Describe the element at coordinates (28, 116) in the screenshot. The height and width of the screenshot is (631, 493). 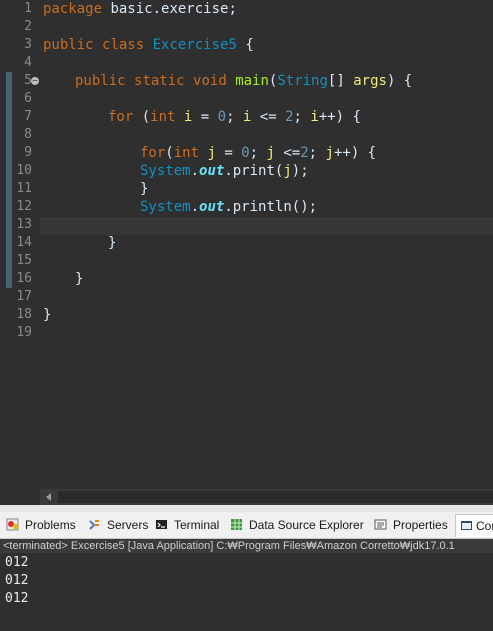
I see `line-number: 7` at that location.